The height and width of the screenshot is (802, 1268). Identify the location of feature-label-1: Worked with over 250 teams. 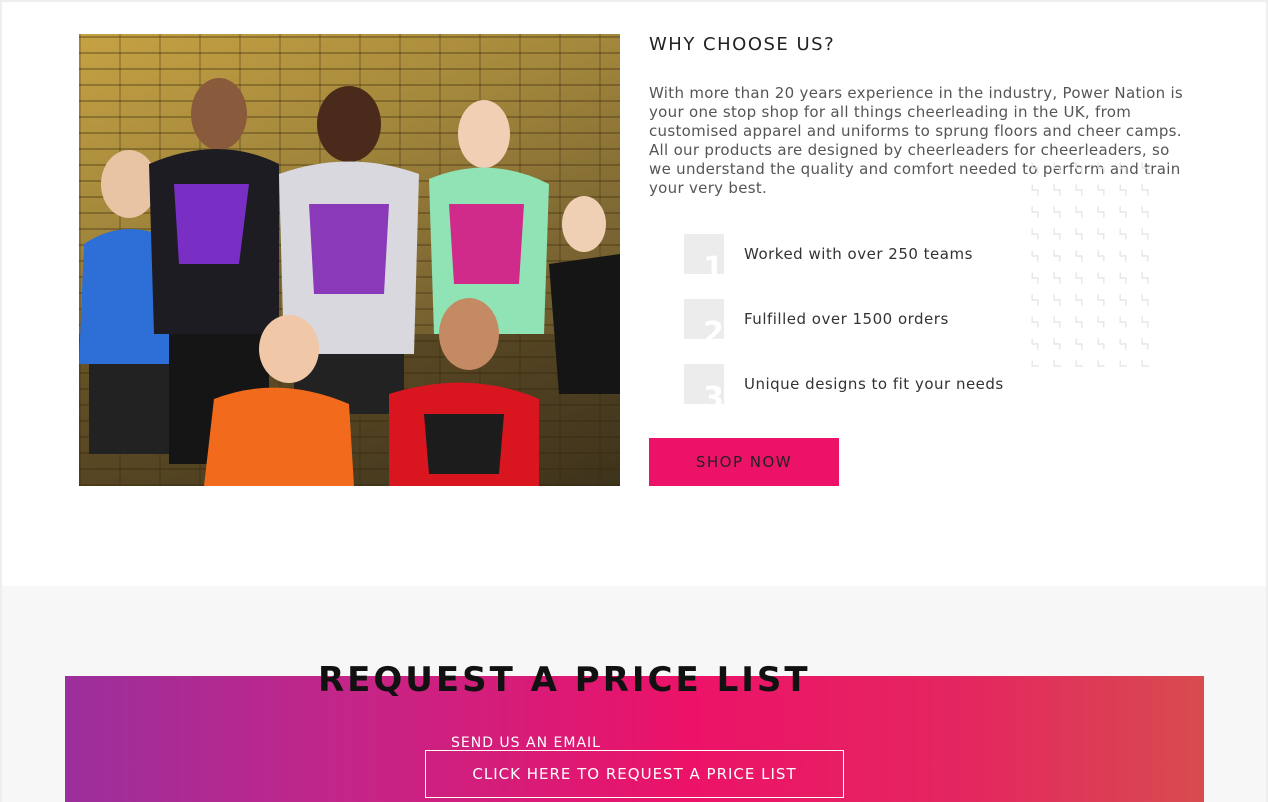
(858, 254).